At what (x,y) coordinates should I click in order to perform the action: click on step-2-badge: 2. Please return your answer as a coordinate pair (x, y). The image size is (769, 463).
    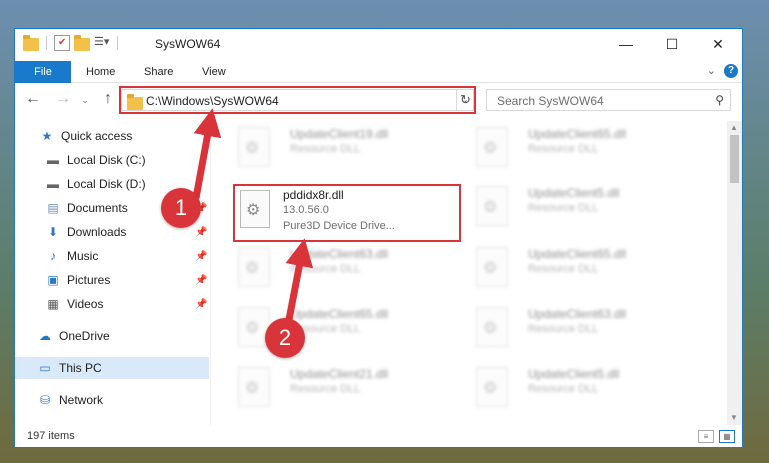
    Looking at the image, I should click on (285, 338).